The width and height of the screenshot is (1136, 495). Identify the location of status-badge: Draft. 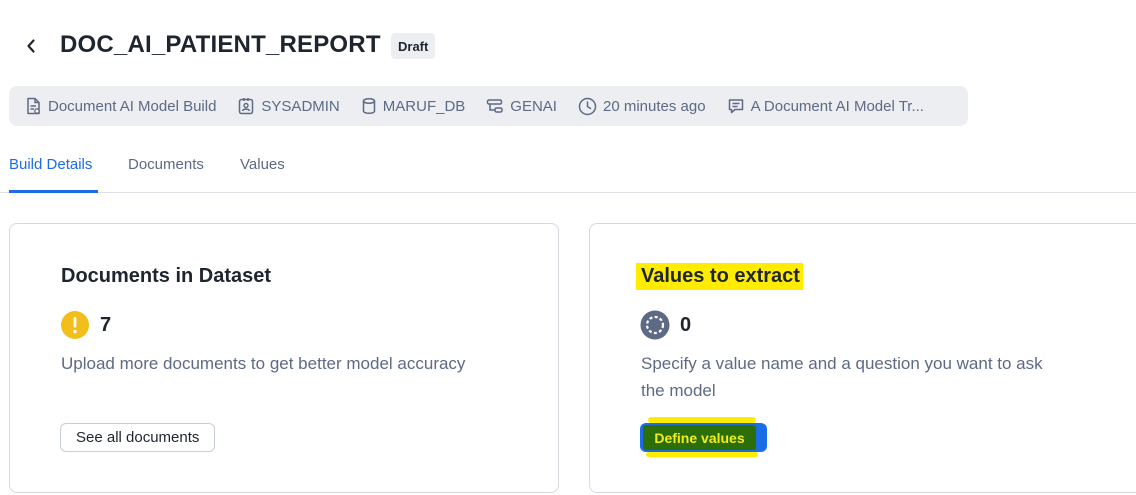
(413, 46).